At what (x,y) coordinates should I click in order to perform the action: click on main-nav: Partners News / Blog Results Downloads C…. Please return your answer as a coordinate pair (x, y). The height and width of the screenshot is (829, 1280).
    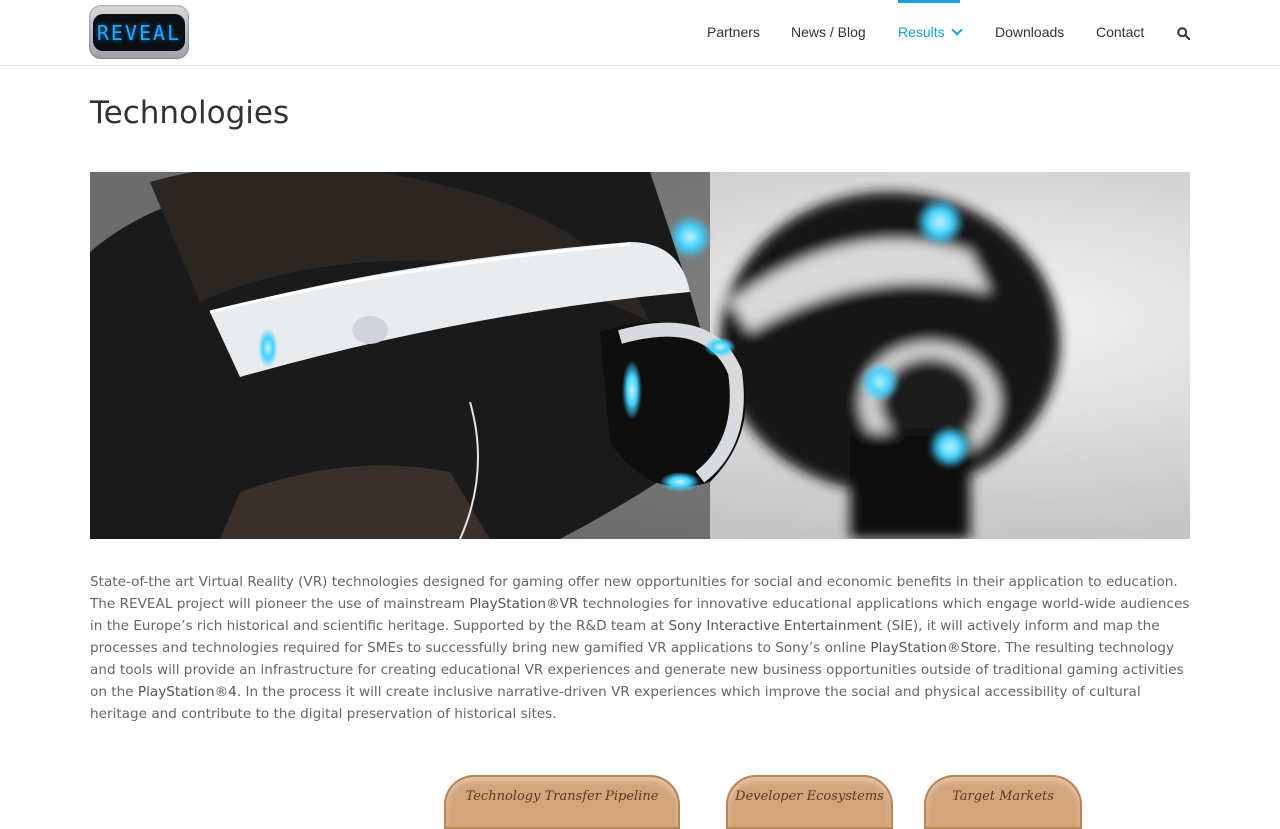
    Looking at the image, I should click on (950, 32).